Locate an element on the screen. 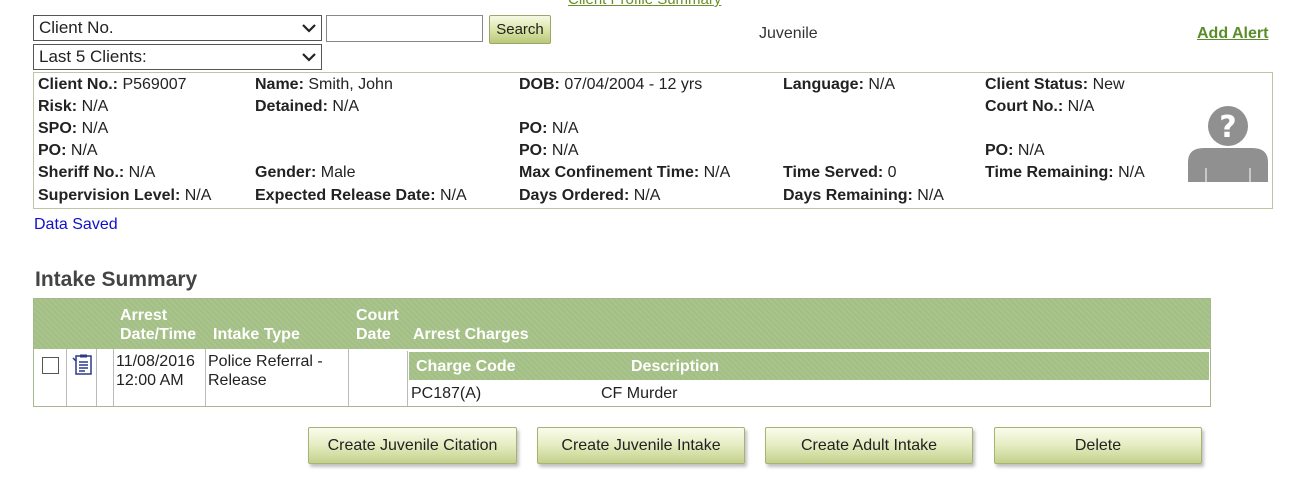 Image resolution: width=1302 pixels, height=488 pixels. language-field: Language: N/A is located at coordinates (839, 84).